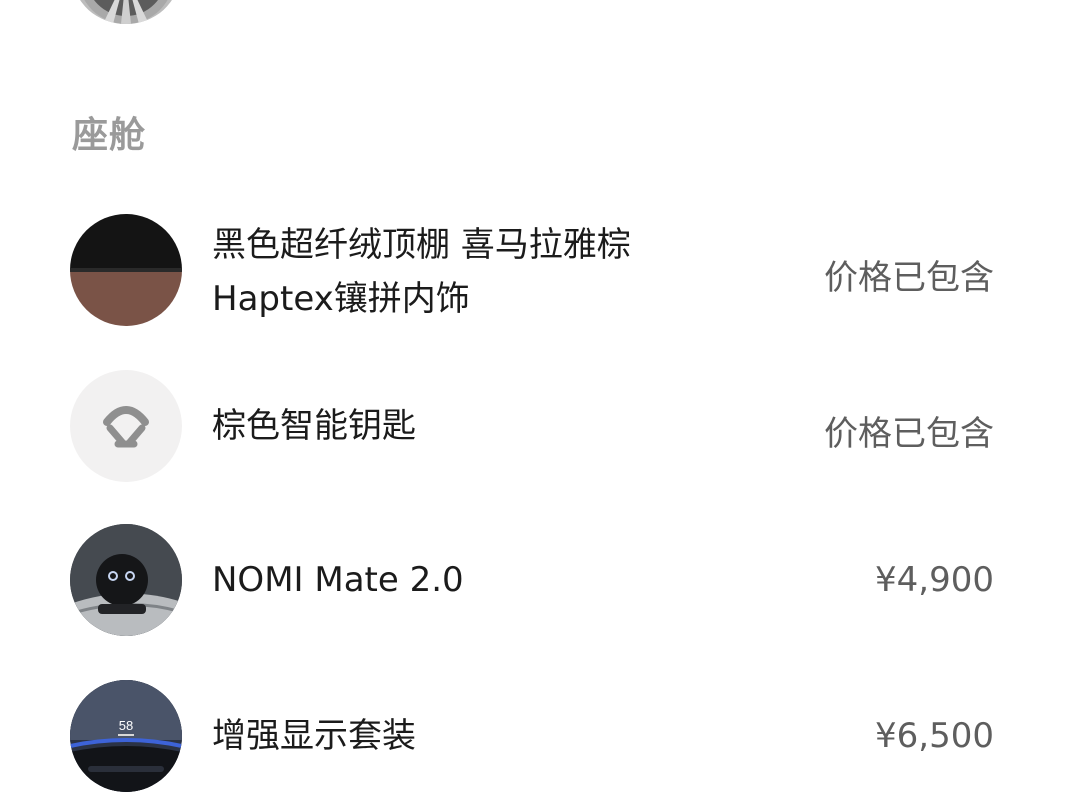 This screenshot has height=810, width=1080. What do you see at coordinates (314, 736) in the screenshot?
I see `option-name: 增强显示套装` at bounding box center [314, 736].